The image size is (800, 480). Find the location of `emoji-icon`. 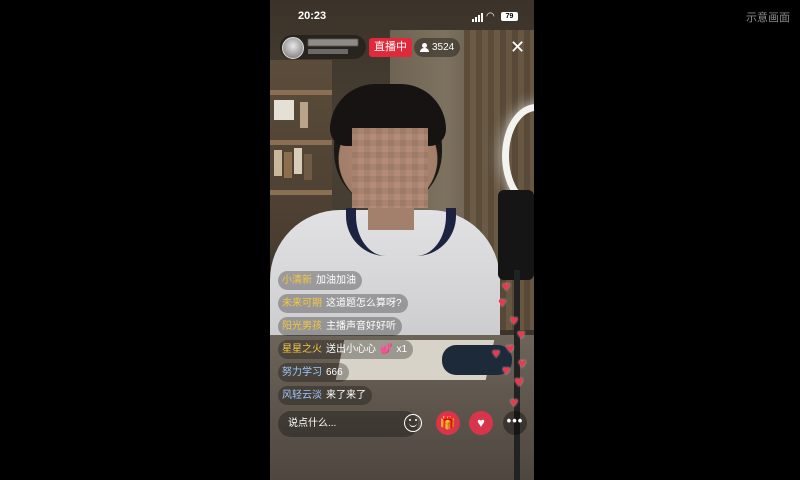

emoji-icon is located at coordinates (413, 423).